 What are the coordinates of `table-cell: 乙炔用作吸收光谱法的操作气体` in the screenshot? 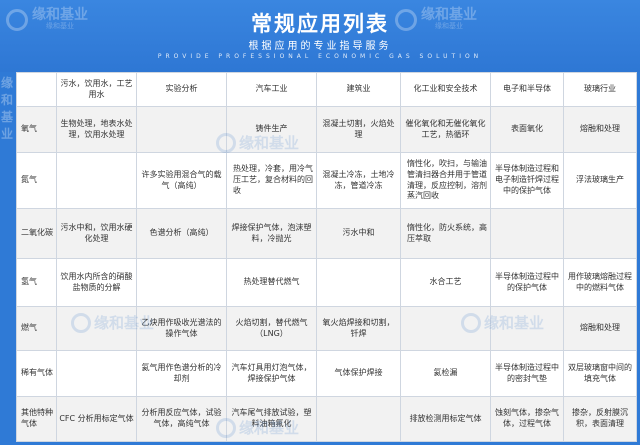 It's located at (181, 328).